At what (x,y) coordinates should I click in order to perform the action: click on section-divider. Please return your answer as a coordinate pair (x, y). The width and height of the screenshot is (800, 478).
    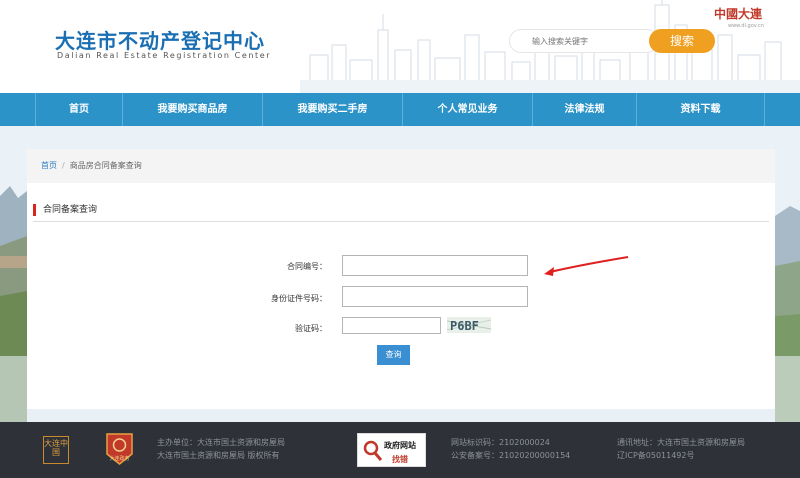
    Looking at the image, I should click on (401, 221).